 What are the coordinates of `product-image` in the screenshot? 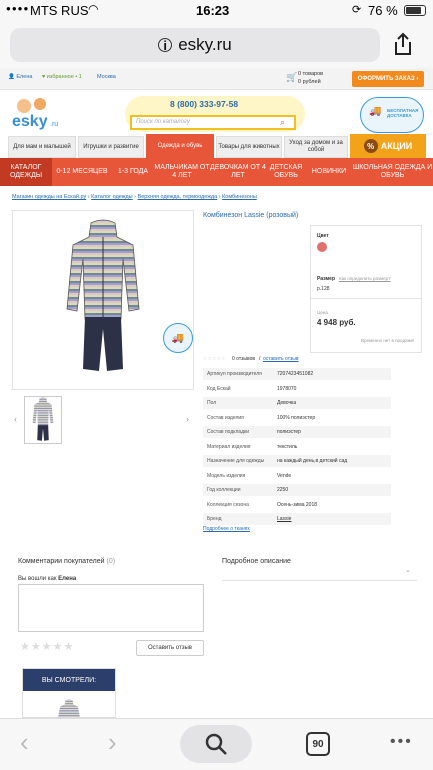 It's located at (103, 295).